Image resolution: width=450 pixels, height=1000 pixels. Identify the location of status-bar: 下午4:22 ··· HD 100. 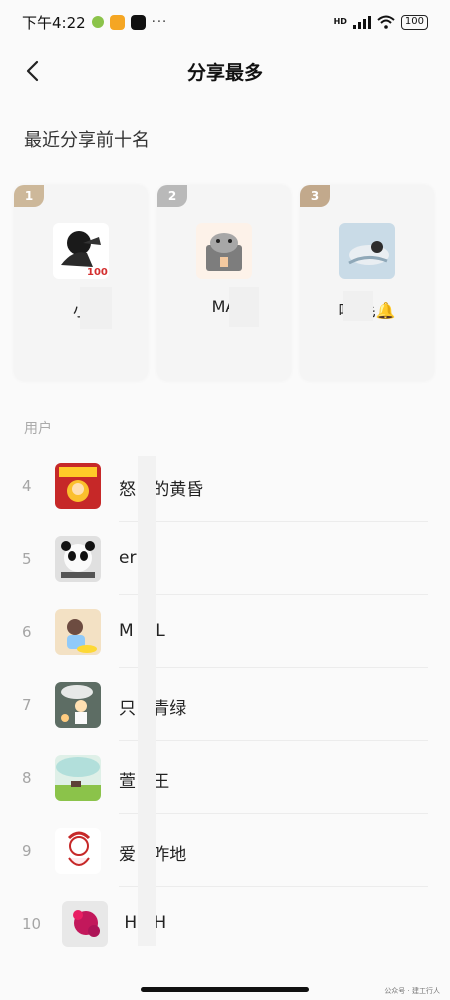
(225, 22).